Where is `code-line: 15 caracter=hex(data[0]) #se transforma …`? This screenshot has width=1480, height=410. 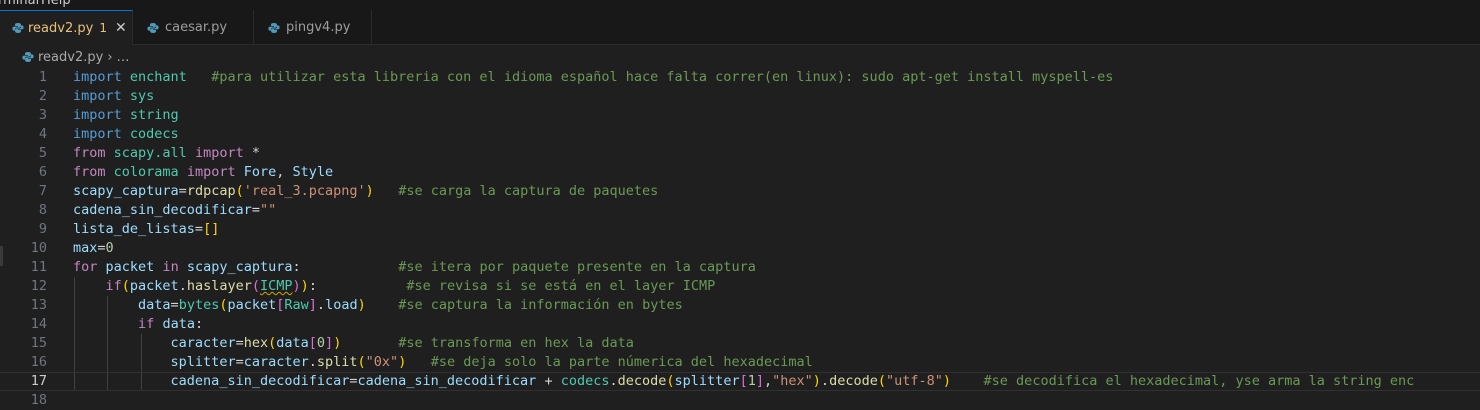
code-line: 15 caracter=hex(data[0]) #se transforma … is located at coordinates (740, 343).